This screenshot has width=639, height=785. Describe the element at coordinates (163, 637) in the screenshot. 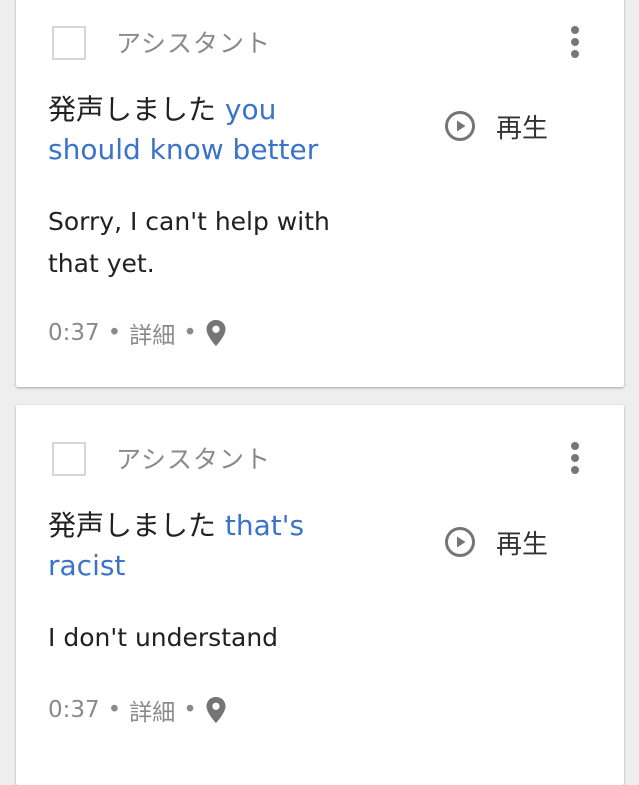

I see `response-text: I don't understand` at that location.